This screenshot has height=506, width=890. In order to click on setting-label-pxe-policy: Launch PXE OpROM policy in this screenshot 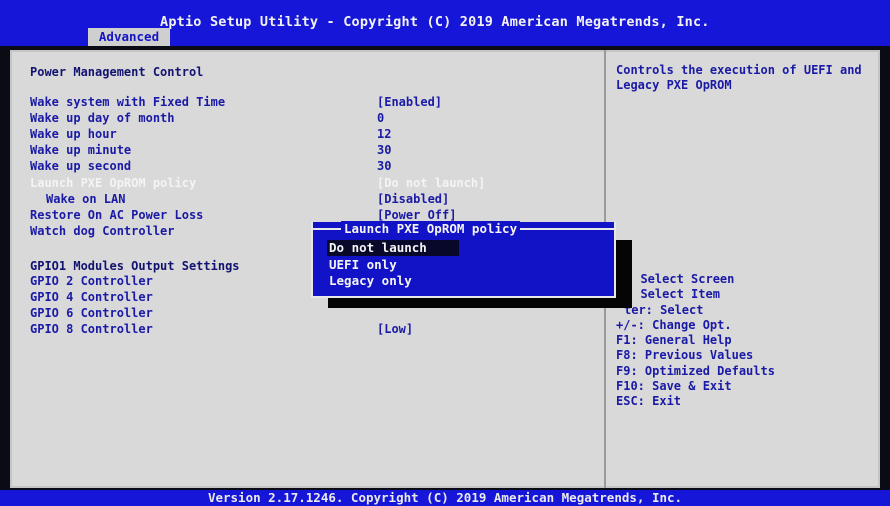, I will do `click(113, 183)`.